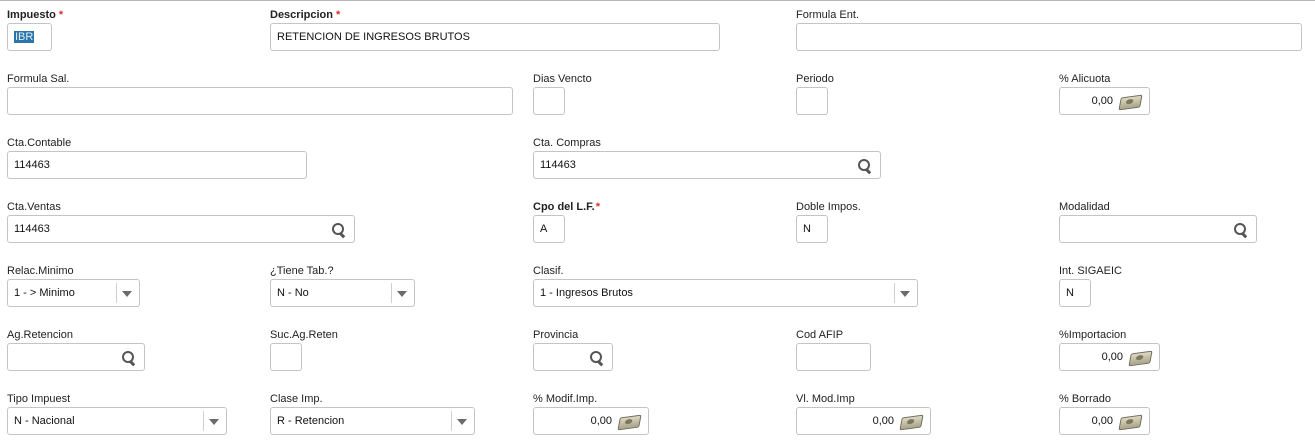 This screenshot has height=445, width=1315. Describe the element at coordinates (863, 421) in the screenshot. I see `vl-mod-imp-input: 0,00` at that location.